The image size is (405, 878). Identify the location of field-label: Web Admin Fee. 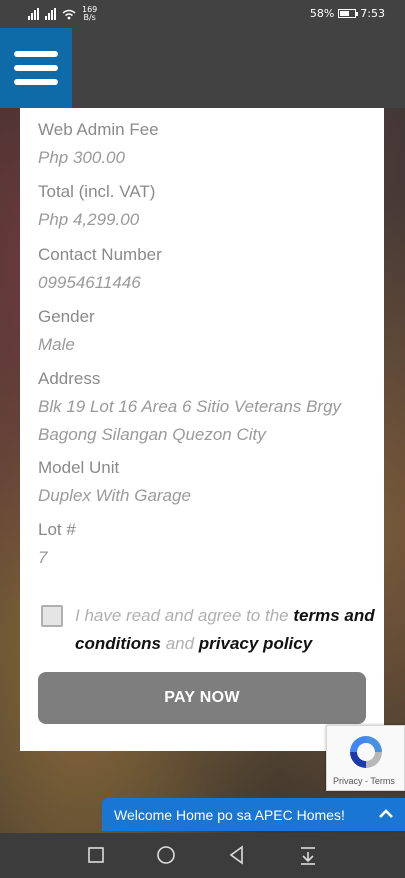
(98, 129).